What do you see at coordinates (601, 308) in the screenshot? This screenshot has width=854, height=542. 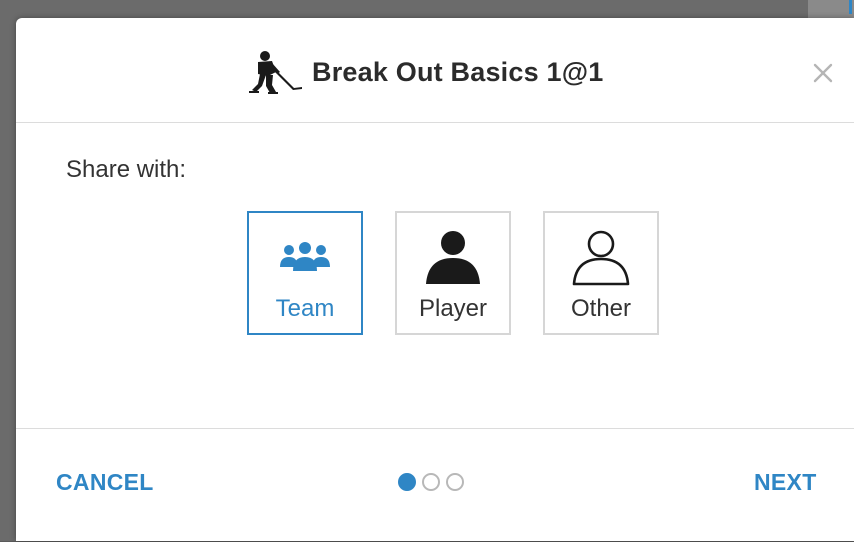 I see `share-option-label: Other` at bounding box center [601, 308].